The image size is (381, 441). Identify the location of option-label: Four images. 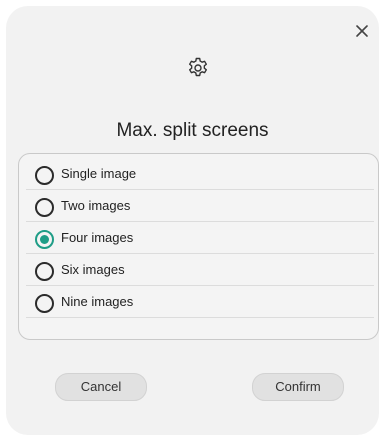
(97, 237).